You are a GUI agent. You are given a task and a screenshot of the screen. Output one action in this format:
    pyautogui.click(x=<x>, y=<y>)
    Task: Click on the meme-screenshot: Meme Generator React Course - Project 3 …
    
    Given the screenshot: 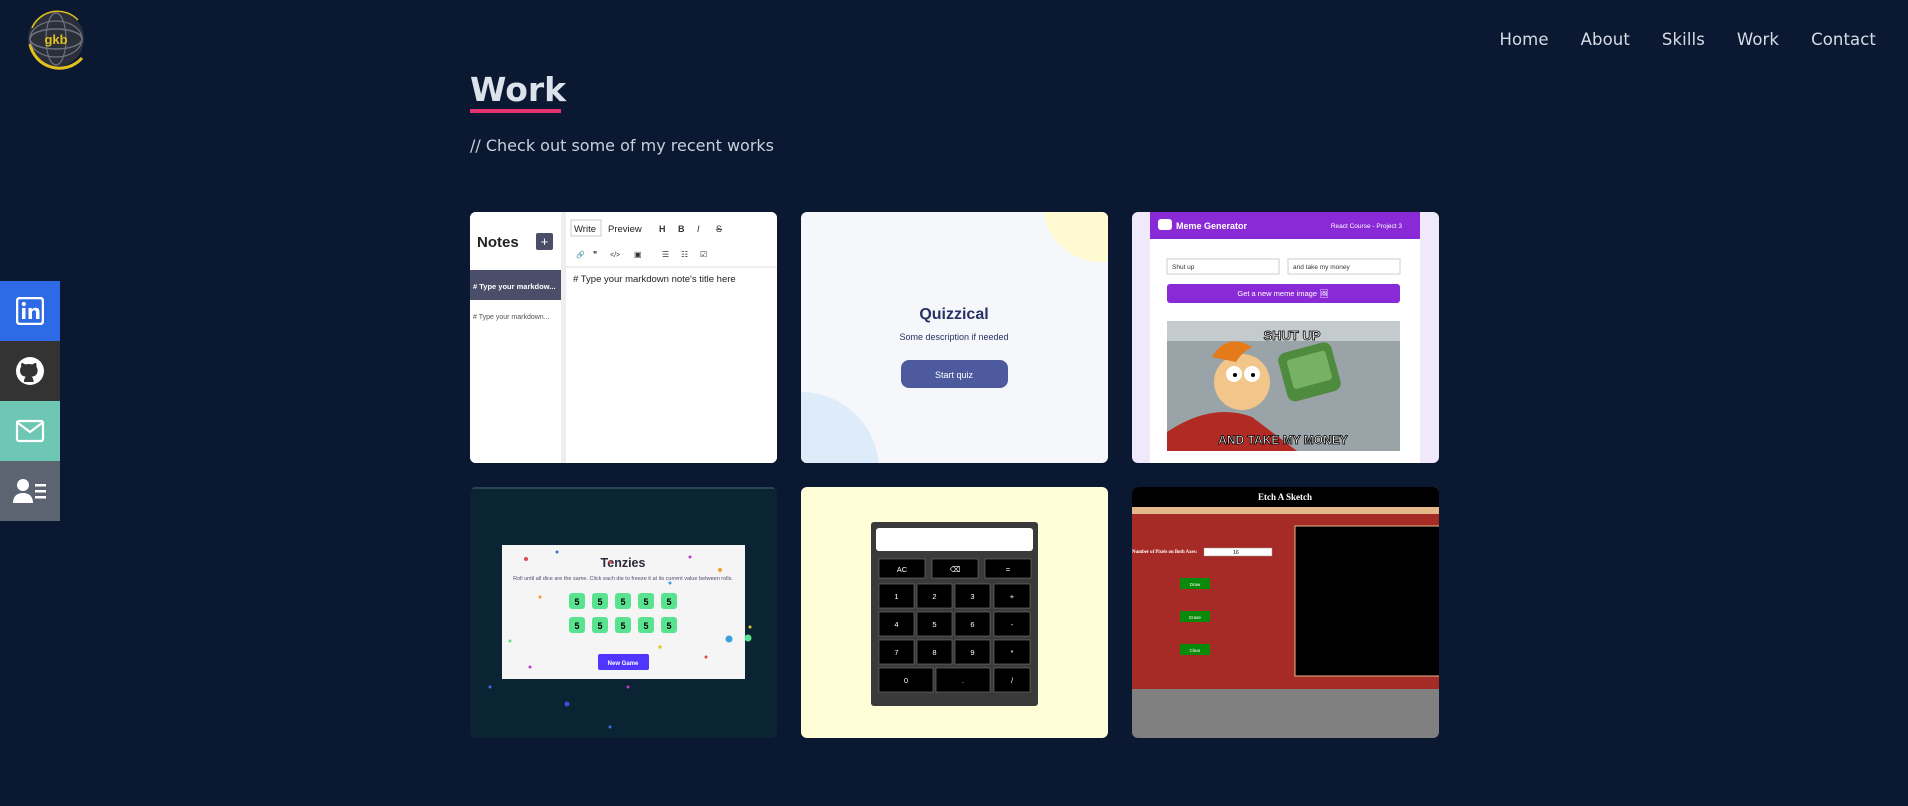 What is the action you would take?
    pyautogui.click(x=1285, y=337)
    